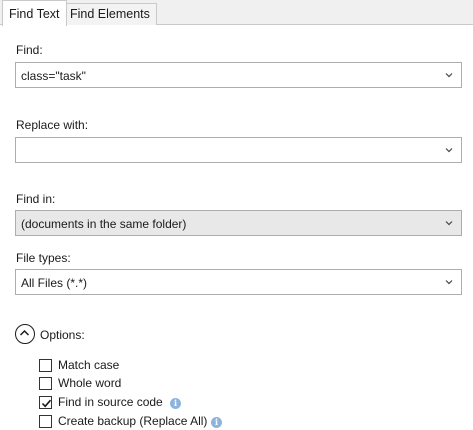 This screenshot has width=473, height=430. I want to click on find-in-source-code-label: Find in source code, so click(110, 402).